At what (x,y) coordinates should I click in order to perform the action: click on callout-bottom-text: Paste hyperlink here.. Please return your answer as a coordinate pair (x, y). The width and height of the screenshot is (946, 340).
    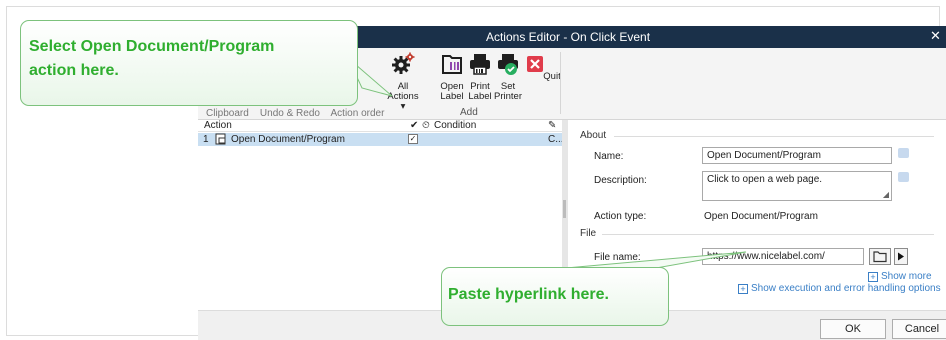
    Looking at the image, I should click on (528, 294).